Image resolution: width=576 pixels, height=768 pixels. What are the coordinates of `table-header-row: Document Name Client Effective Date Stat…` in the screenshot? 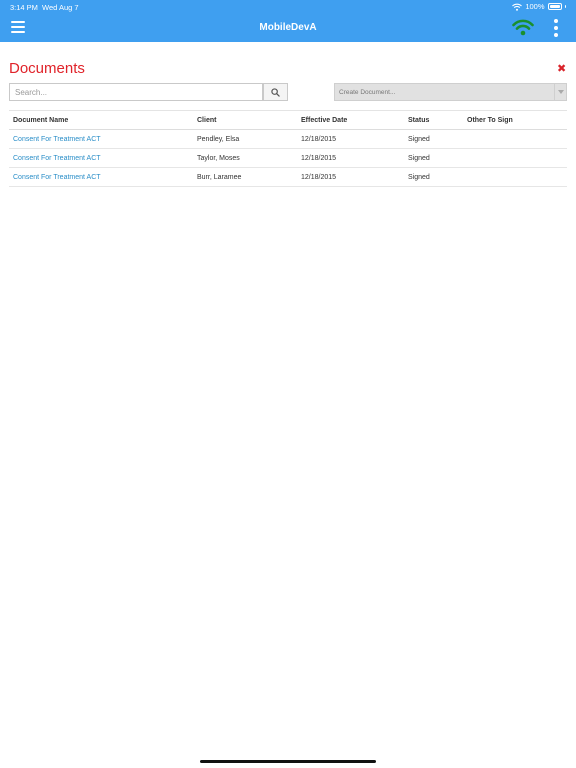 It's located at (288, 120).